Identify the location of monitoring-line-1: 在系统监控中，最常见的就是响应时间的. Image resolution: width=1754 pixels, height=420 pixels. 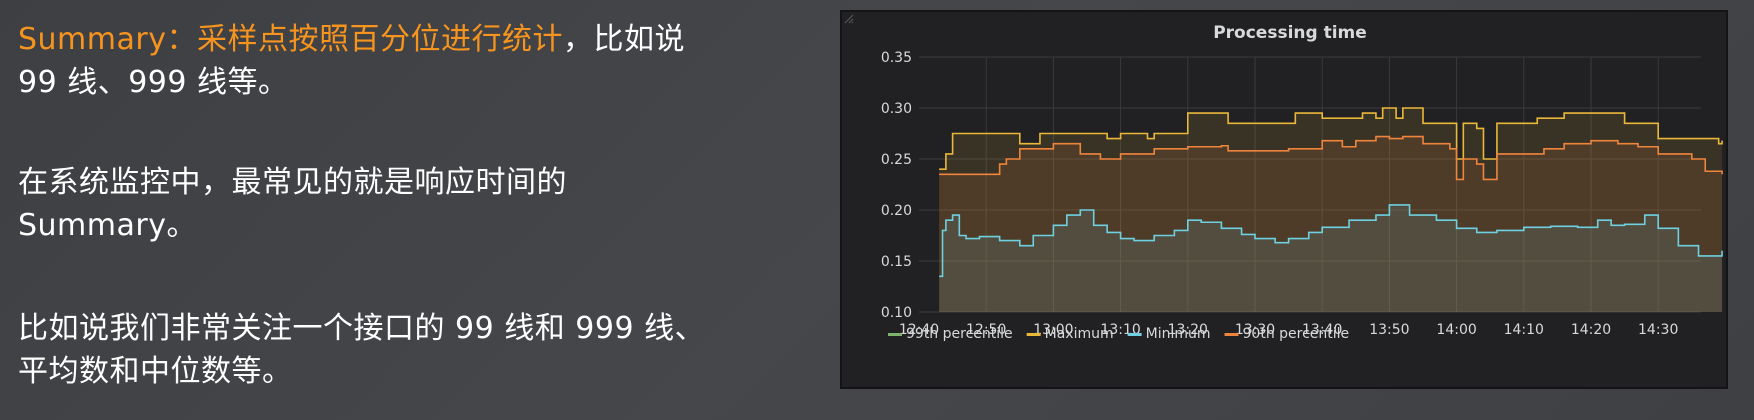
(292, 182).